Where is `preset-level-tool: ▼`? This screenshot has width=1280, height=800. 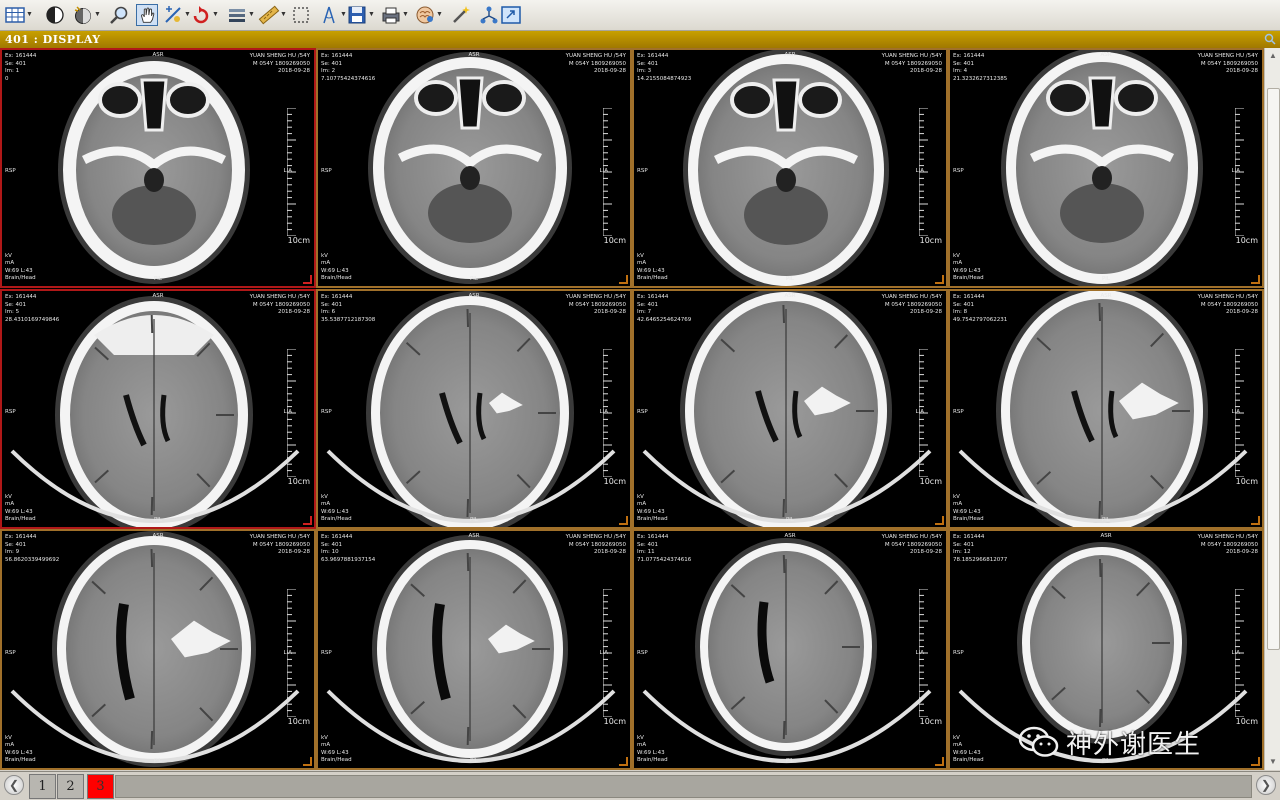
preset-level-tool: ▼ is located at coordinates (86, 15).